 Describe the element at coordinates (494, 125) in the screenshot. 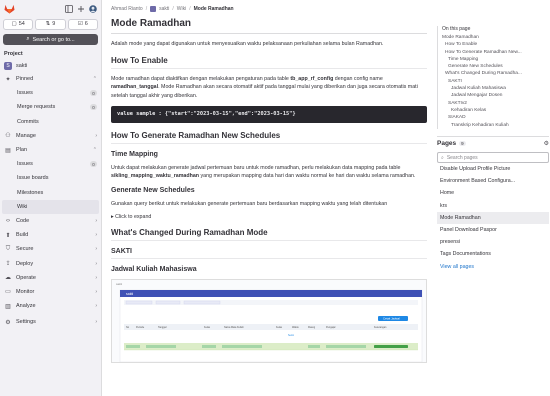

I see `toc-item: Transkrip Kehadiran Kuliah` at that location.